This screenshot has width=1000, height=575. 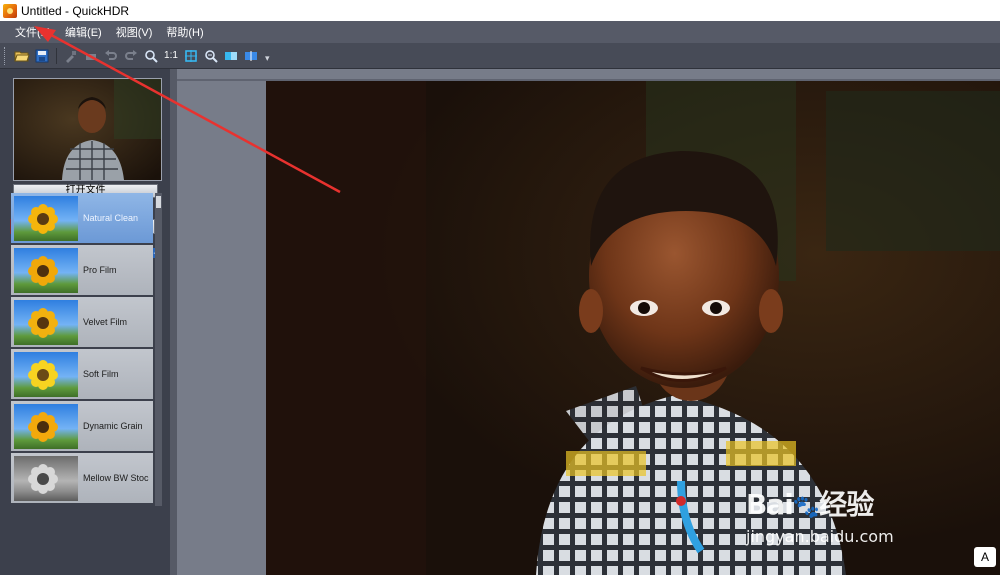 What do you see at coordinates (82, 218) in the screenshot?
I see `preset-item-natural-clean: Natural Clean` at bounding box center [82, 218].